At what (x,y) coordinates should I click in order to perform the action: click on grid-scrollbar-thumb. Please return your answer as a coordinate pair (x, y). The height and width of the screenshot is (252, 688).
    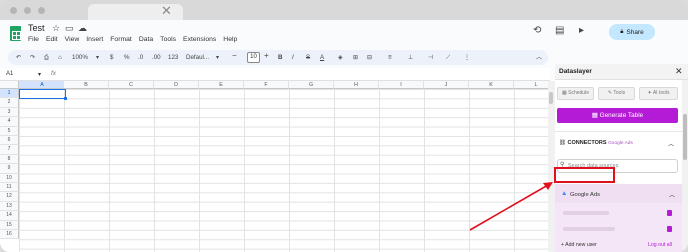
    Looking at the image, I should click on (551, 98).